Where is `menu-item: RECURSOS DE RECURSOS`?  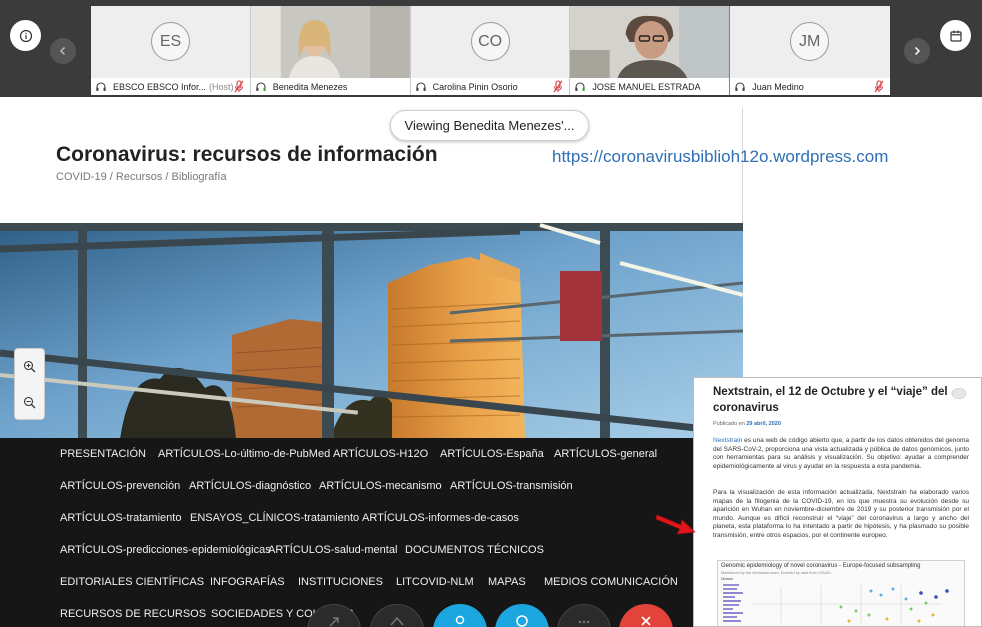
menu-item: RECURSOS DE RECURSOS is located at coordinates (133, 614).